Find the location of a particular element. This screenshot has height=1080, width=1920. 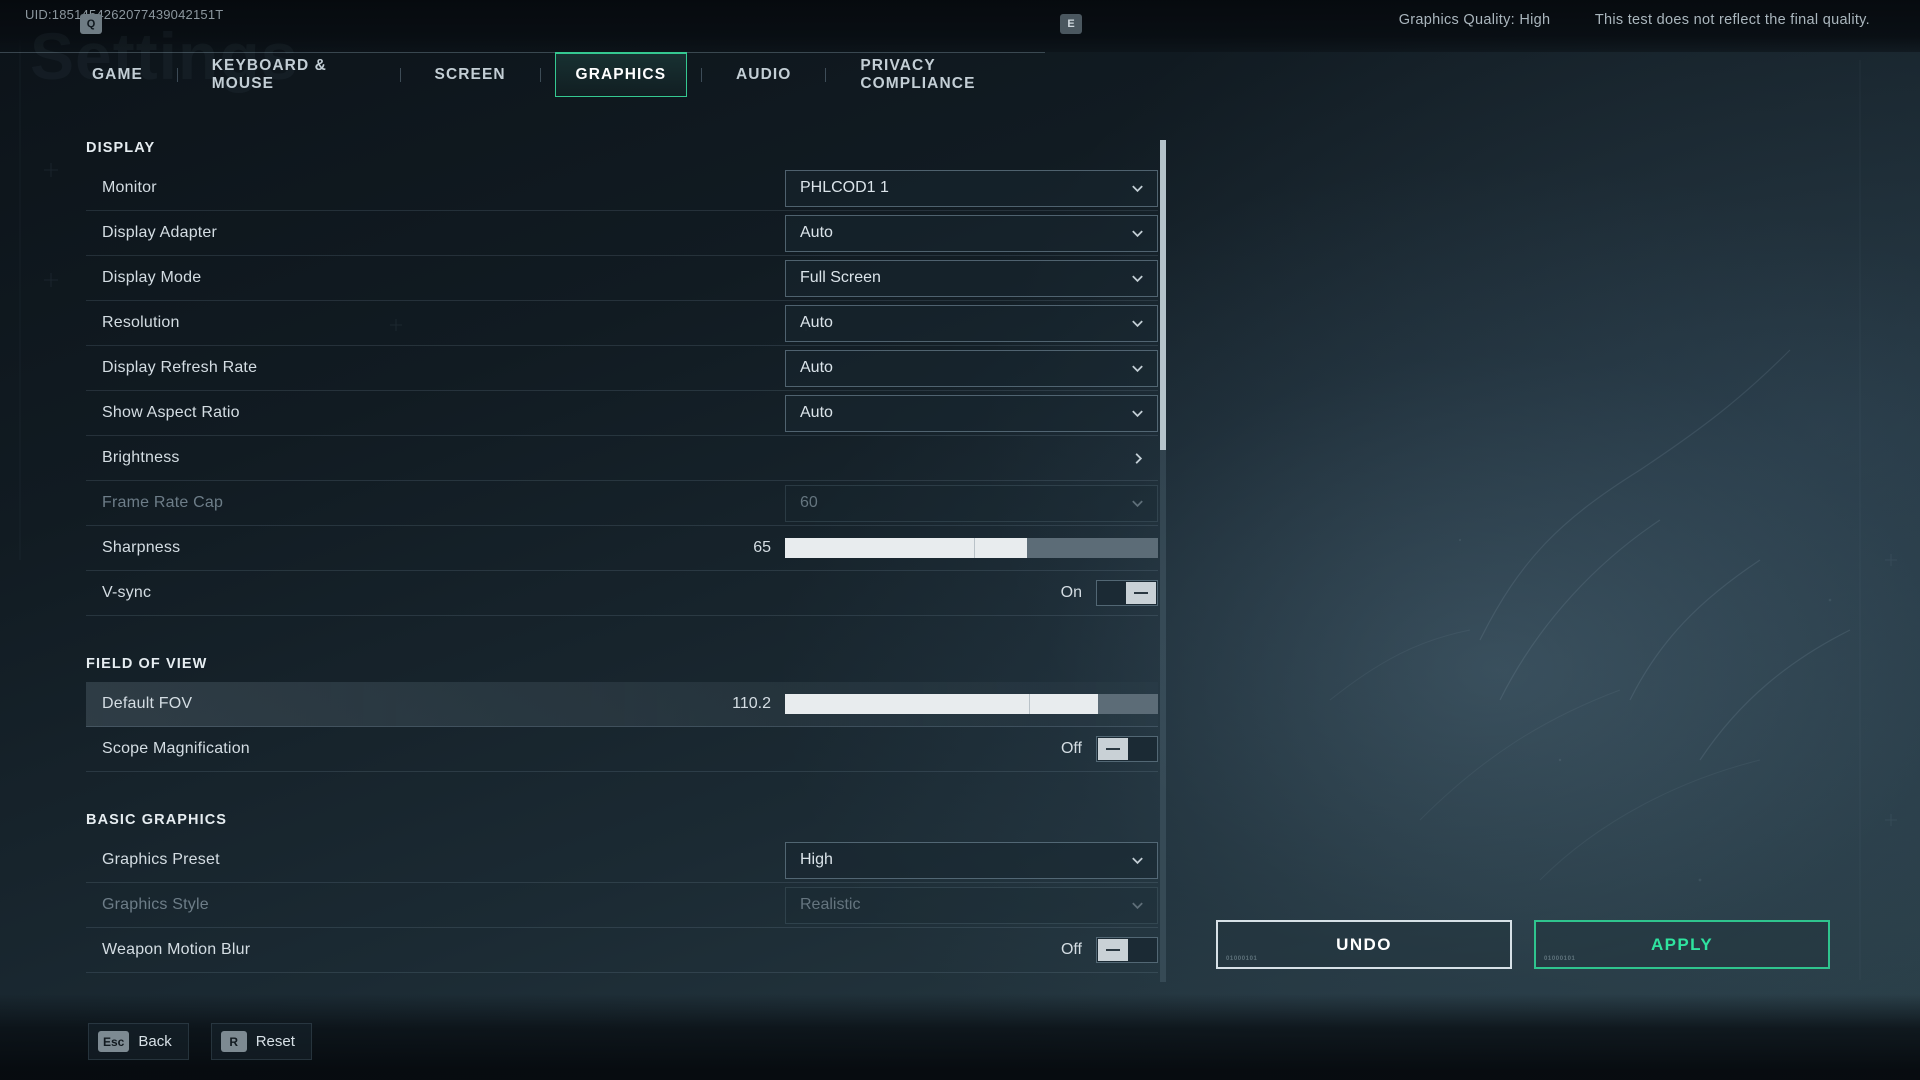

dropdown-frame-rate-cap: 60 is located at coordinates (971, 503).